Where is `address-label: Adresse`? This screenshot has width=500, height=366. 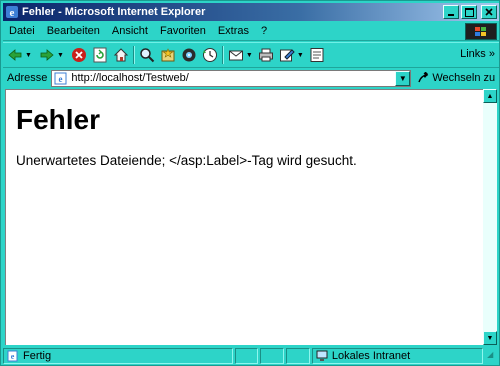
address-label: Adresse is located at coordinates (27, 78).